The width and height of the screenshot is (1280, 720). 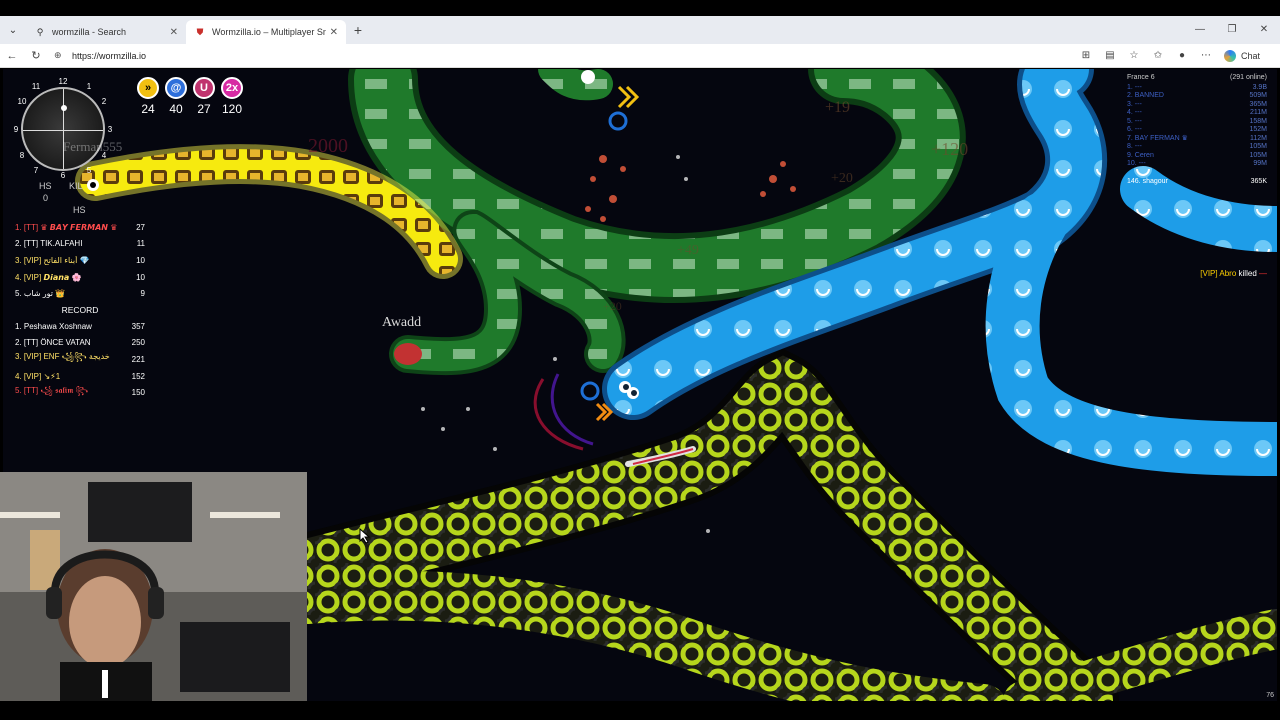 What do you see at coordinates (1086, 55) in the screenshot?
I see `app-available-icon: ⊞` at bounding box center [1086, 55].